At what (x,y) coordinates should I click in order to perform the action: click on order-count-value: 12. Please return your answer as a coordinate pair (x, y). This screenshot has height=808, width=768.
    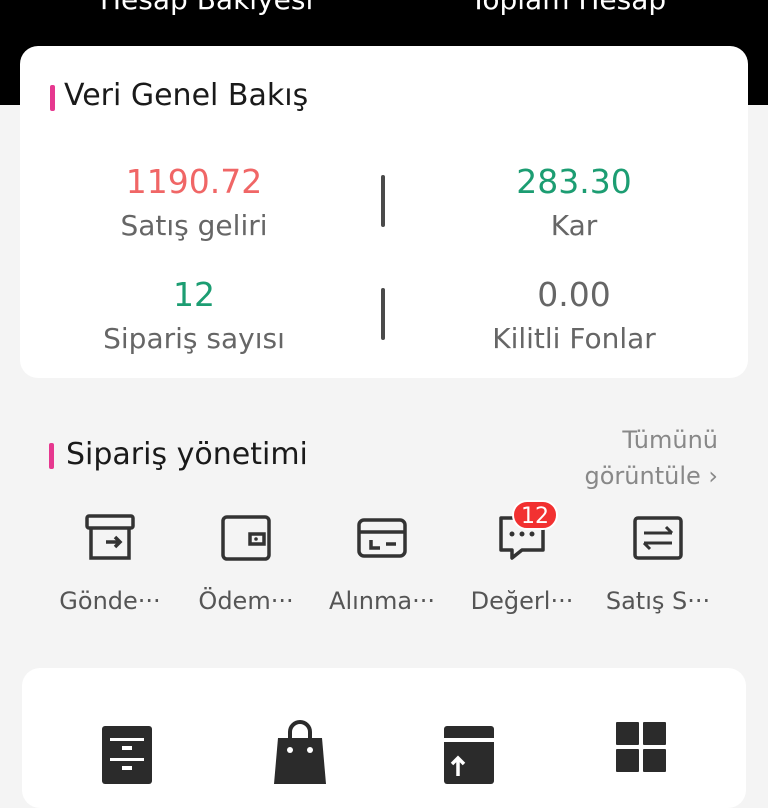
    Looking at the image, I should click on (194, 294).